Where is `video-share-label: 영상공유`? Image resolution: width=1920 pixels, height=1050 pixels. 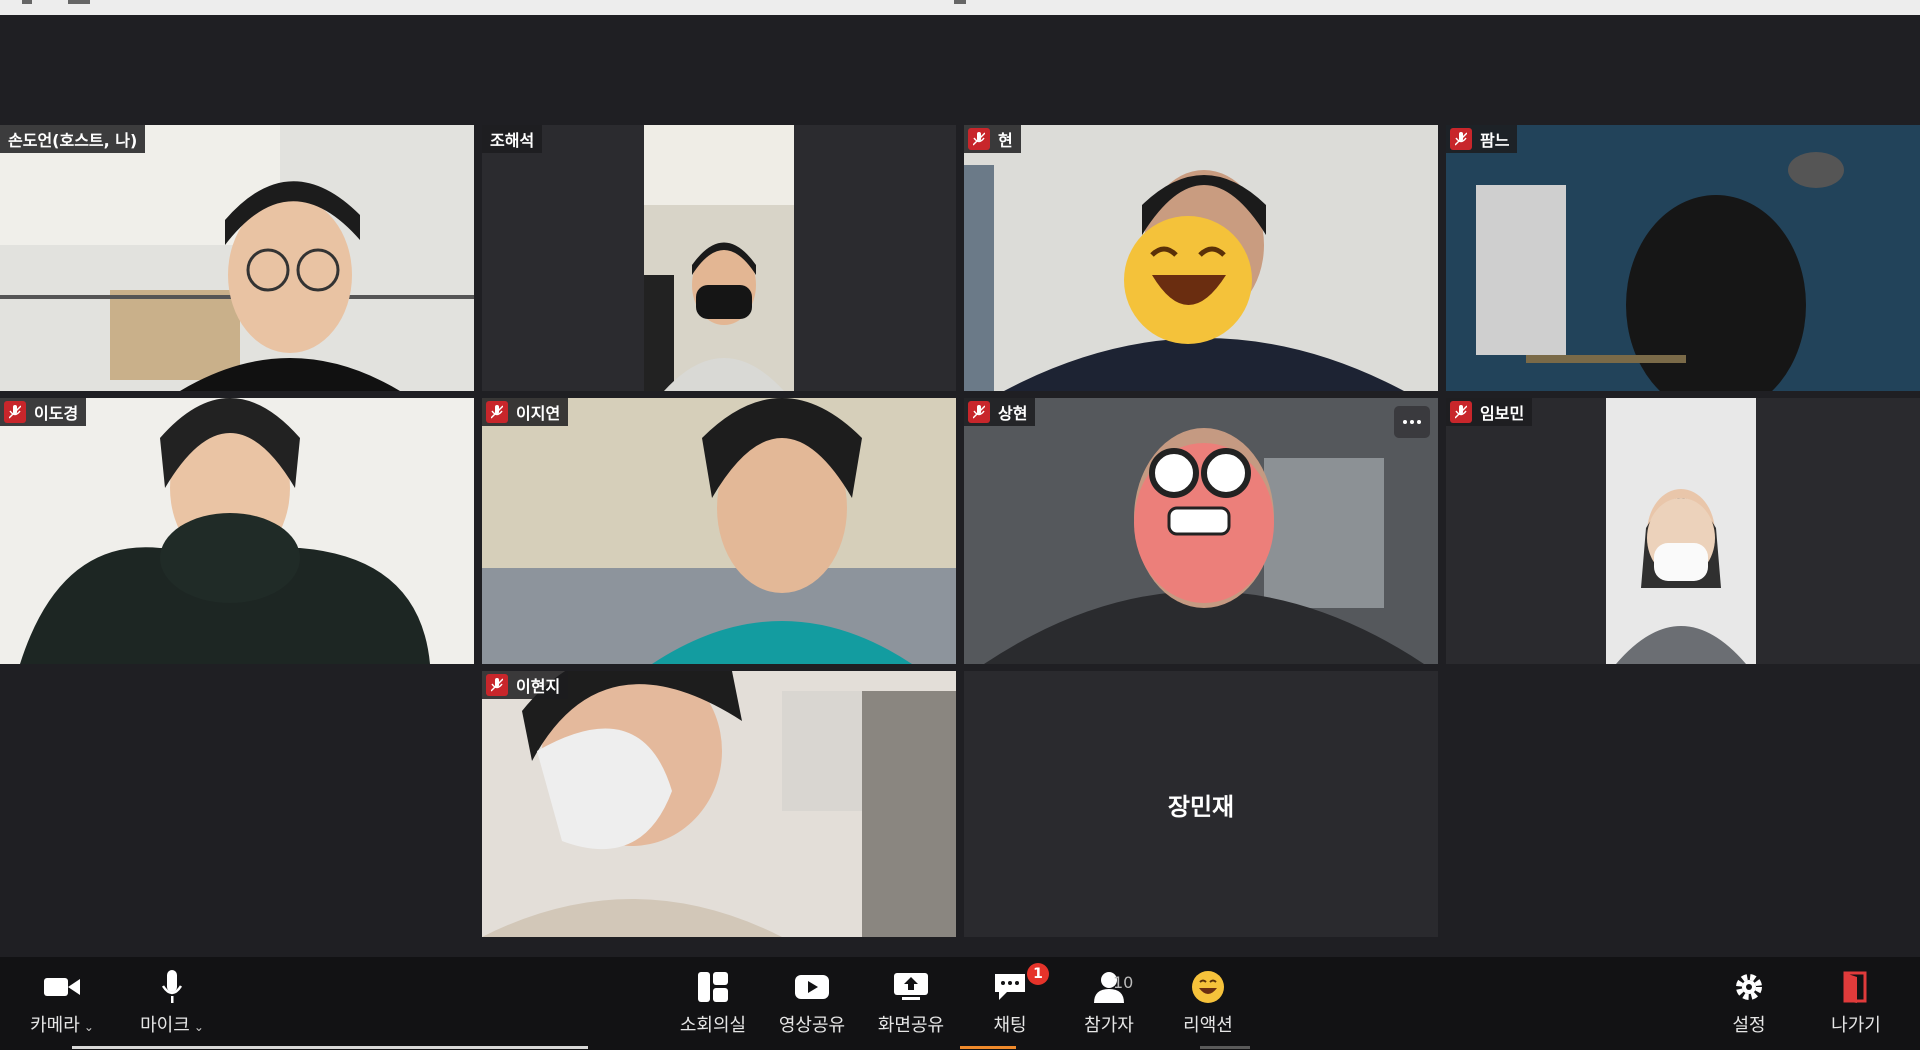 video-share-label: 영상공유 is located at coordinates (812, 1025).